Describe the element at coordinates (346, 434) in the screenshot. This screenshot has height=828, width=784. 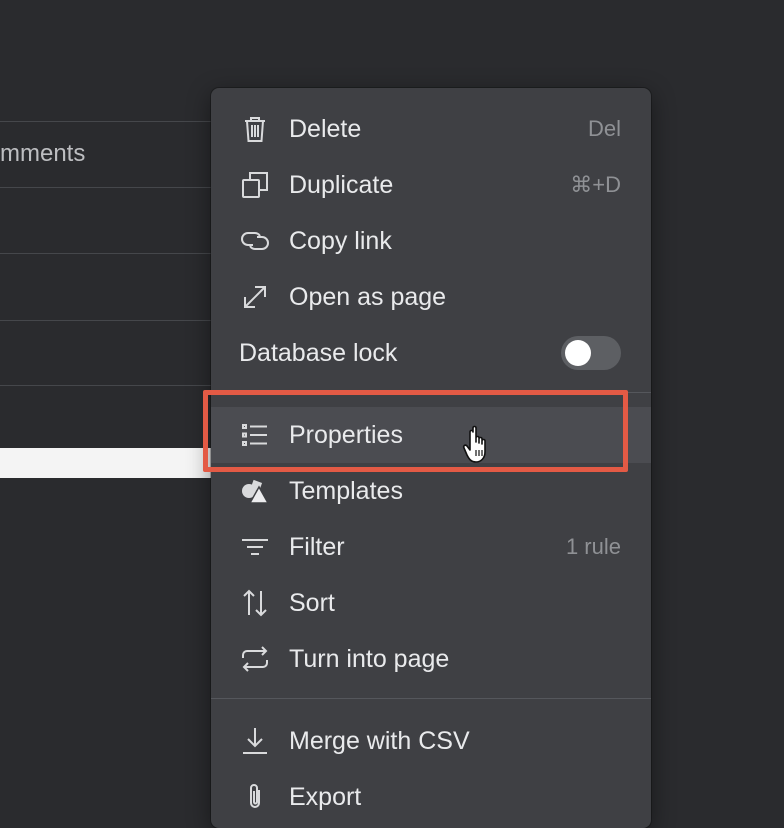
I see `menu-item-label: Properties` at that location.